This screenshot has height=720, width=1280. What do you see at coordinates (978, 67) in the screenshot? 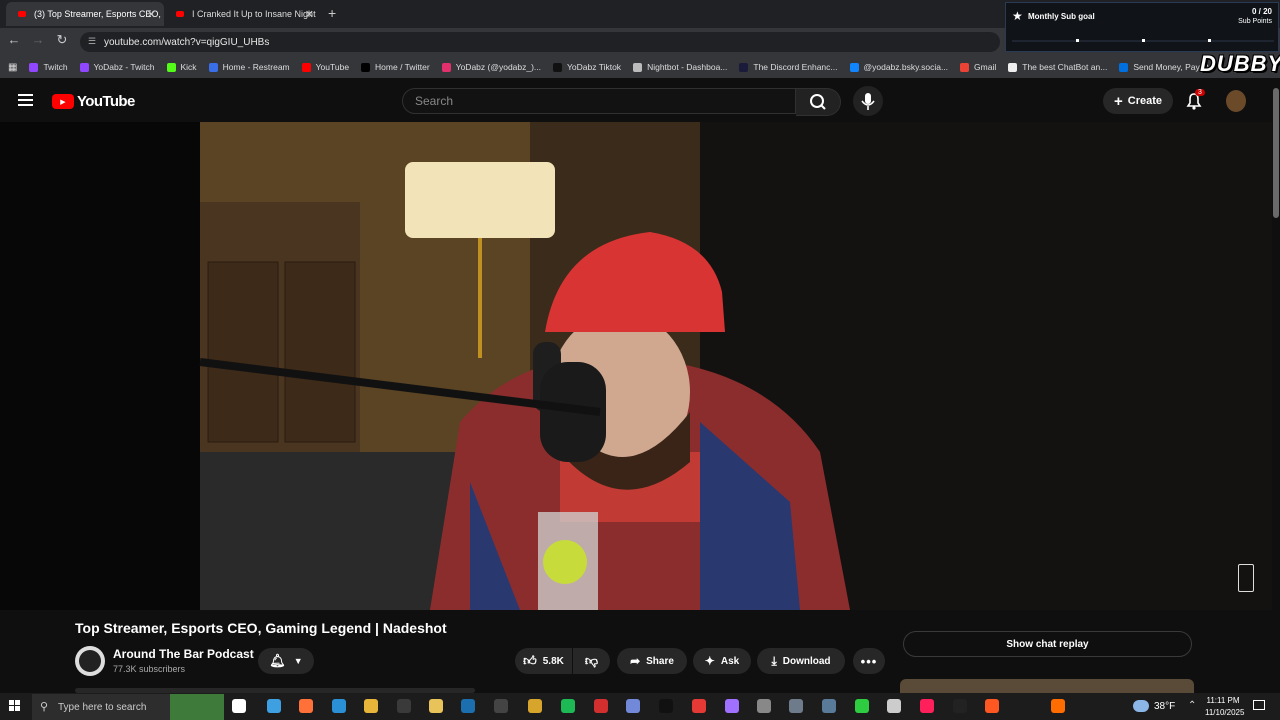
I see `bookmark-item: Gmail` at bounding box center [978, 67].